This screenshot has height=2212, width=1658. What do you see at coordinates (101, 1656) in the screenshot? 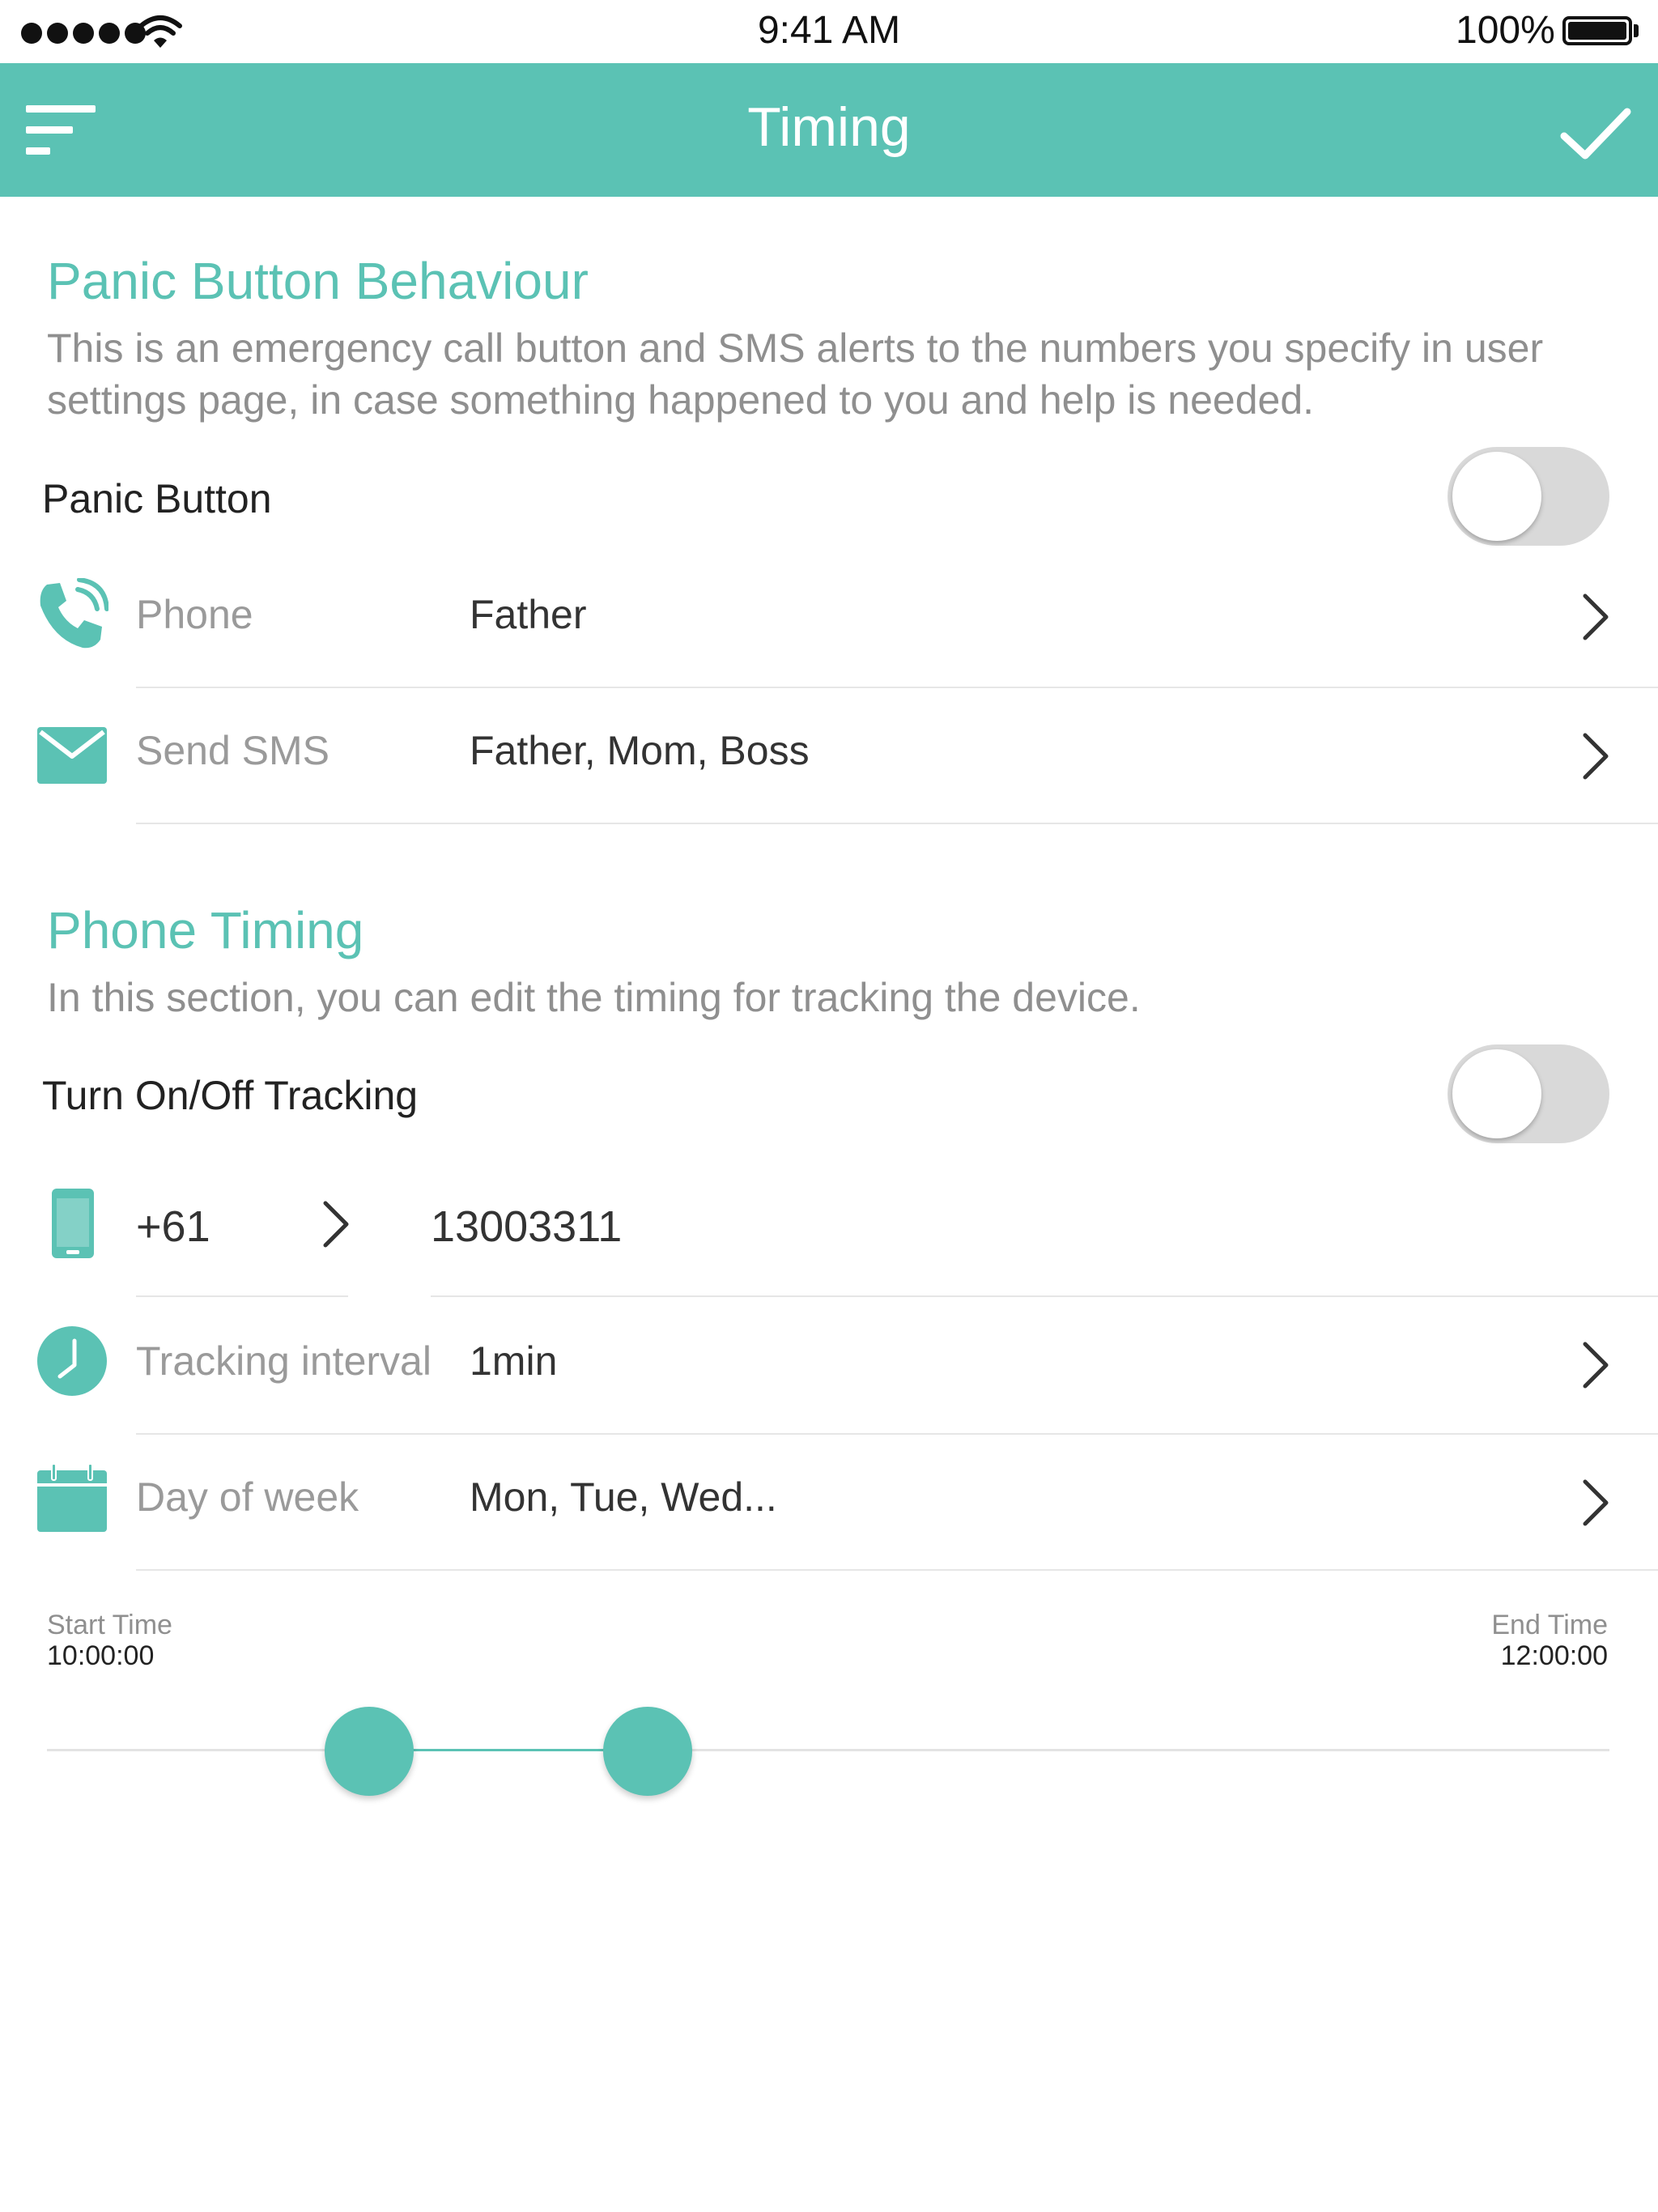
I see `start-time-value: 10:00:00` at bounding box center [101, 1656].